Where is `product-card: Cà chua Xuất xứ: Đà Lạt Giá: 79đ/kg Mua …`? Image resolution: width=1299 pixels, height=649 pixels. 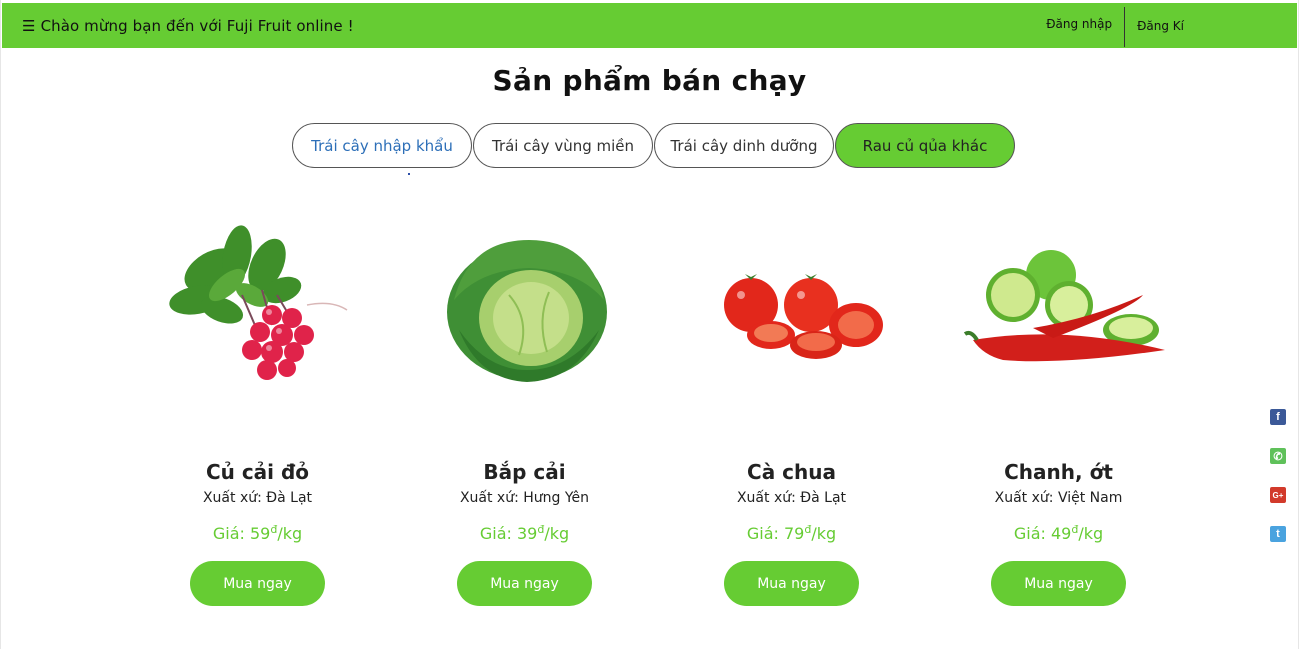
product-card: Cà chua Xuất xứ: Đà Lạt Giá: 79đ/kg Mua … is located at coordinates (791, 405).